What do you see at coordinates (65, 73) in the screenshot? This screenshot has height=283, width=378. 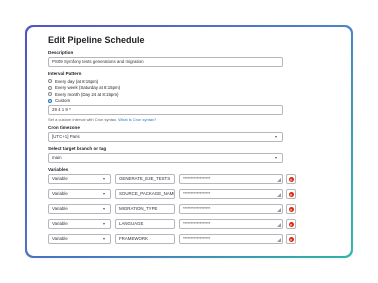 I see `interval-label: Interval Pattern` at bounding box center [65, 73].